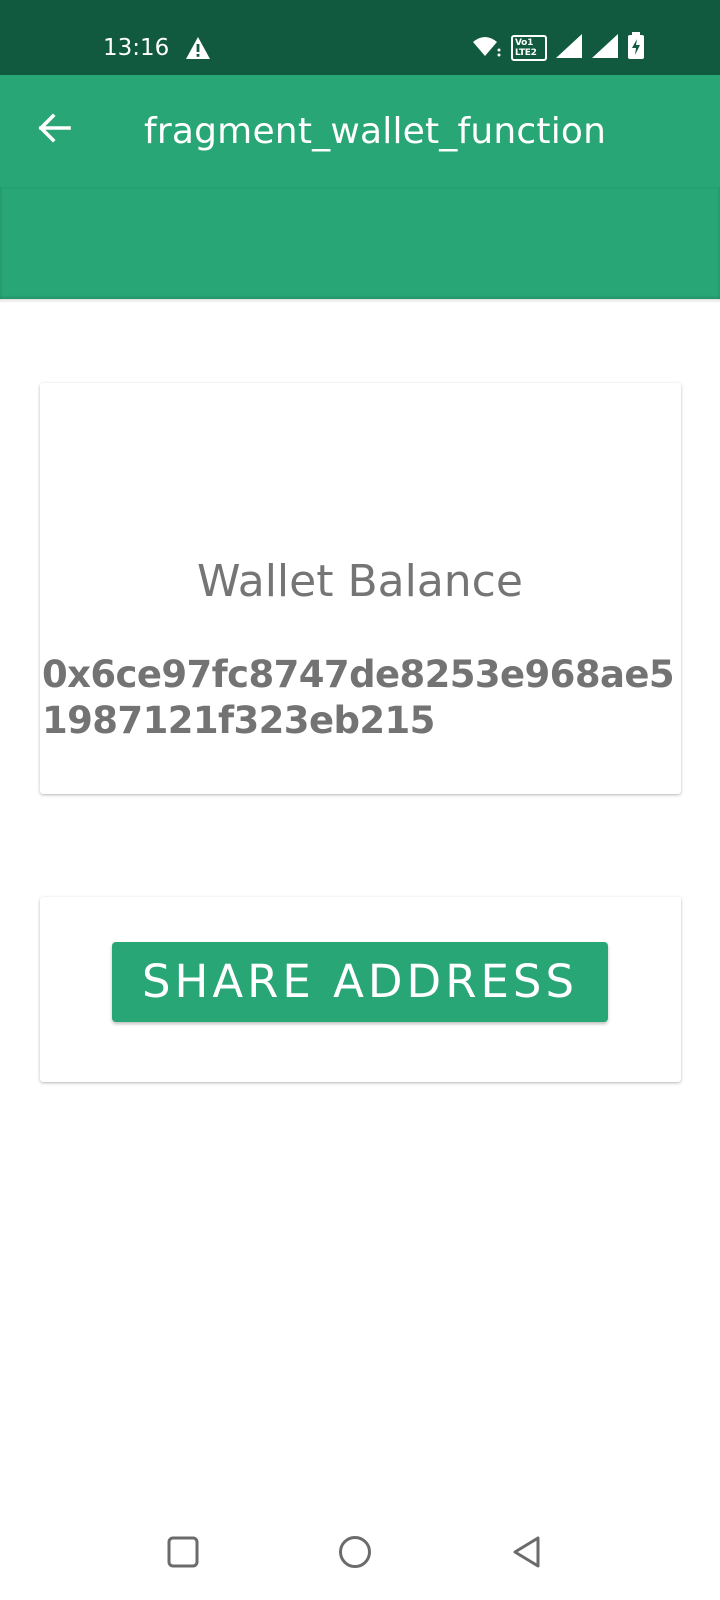 The image size is (720, 1600). I want to click on nav-back-button, so click(527, 1554).